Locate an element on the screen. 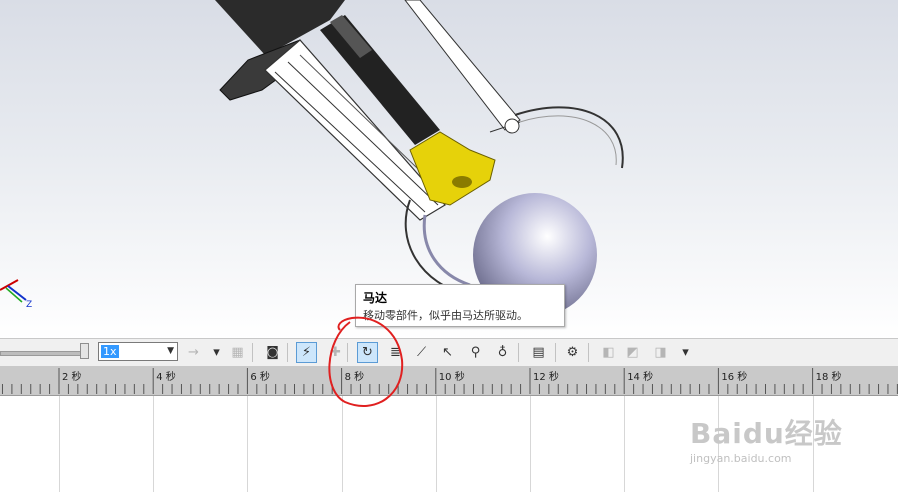  damper-icon: ⟋ is located at coordinates (421, 352).